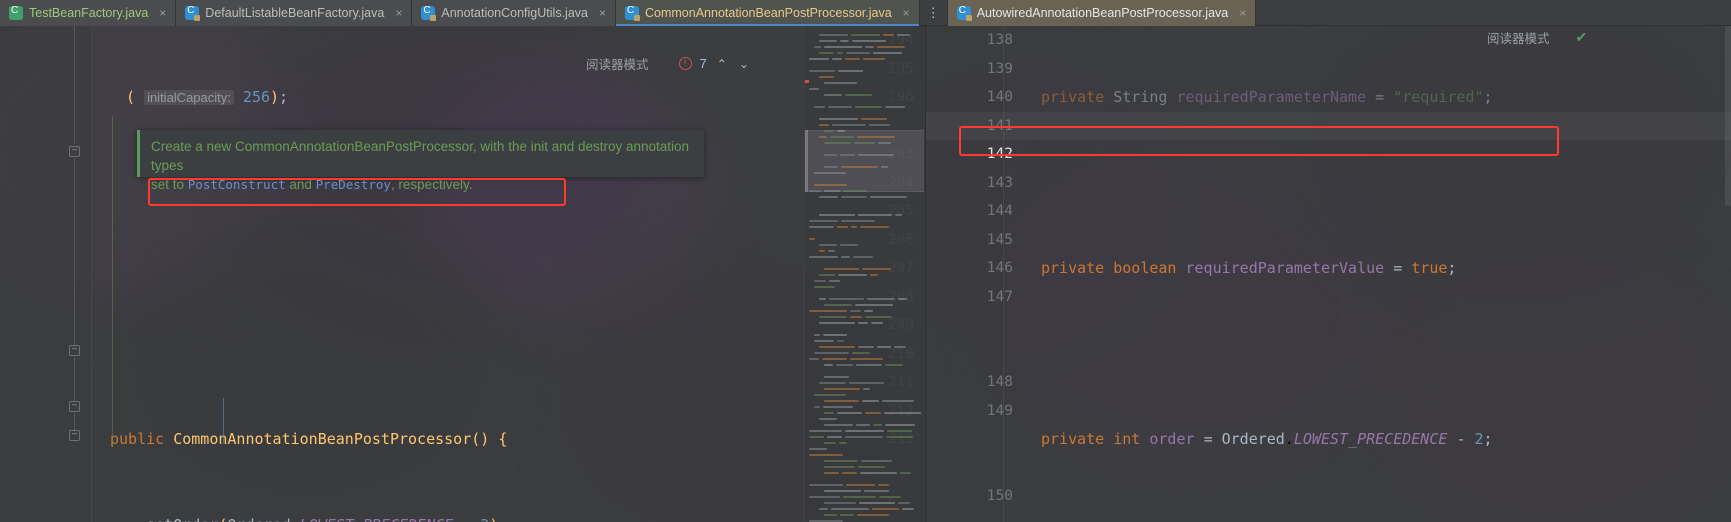 This screenshot has height=522, width=1731. I want to click on line-number: 141, so click(999, 125).